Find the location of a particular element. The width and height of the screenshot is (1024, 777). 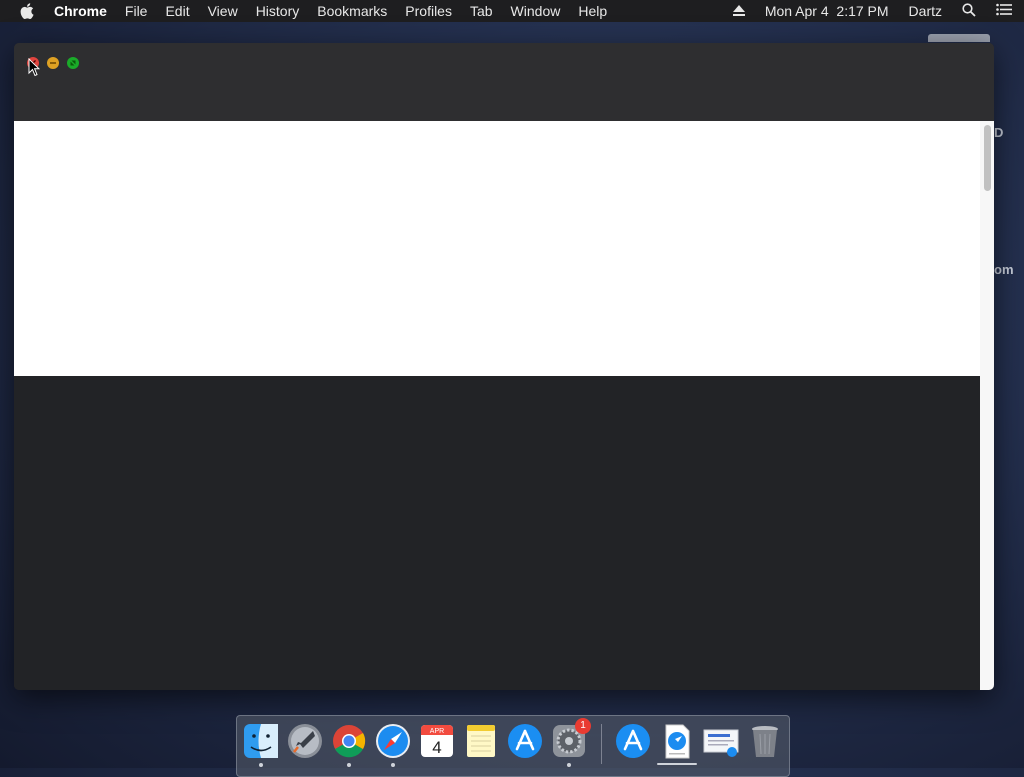

window-title-bar is located at coordinates (504, 82).